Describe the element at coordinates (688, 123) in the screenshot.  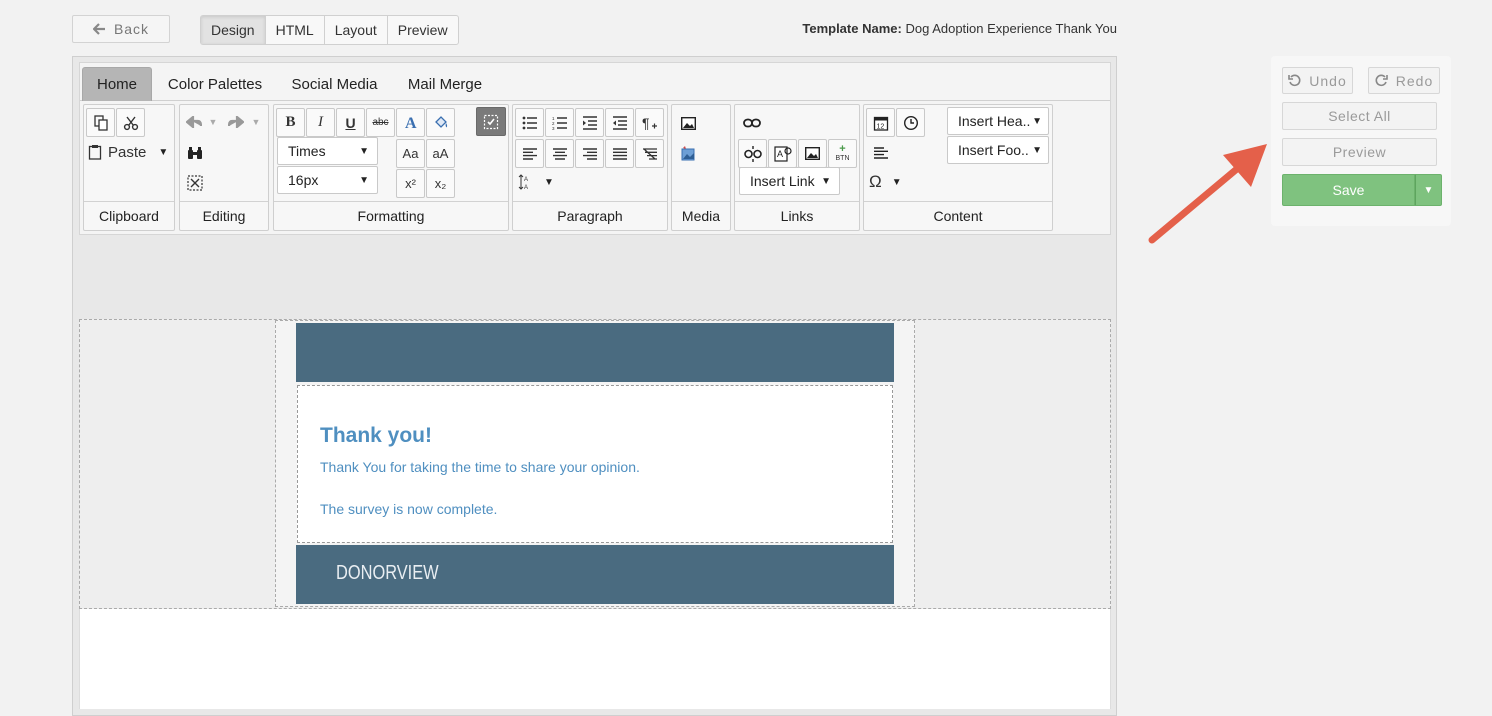
I see `insert-image-button` at that location.